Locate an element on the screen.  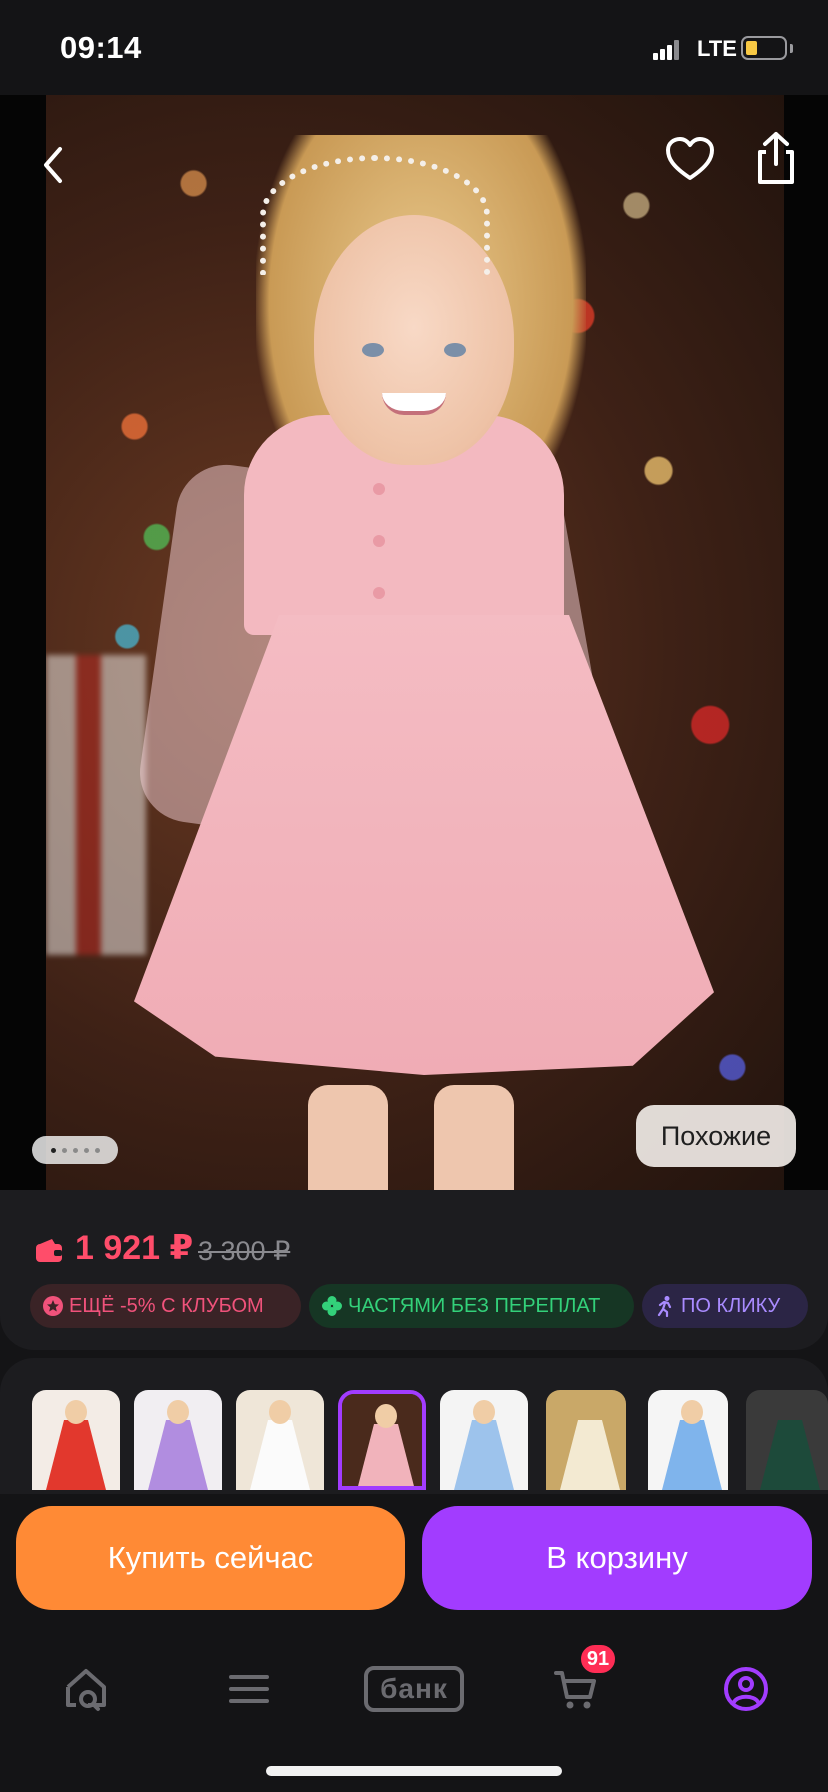
similar-button: Похожие is located at coordinates (716, 1136).